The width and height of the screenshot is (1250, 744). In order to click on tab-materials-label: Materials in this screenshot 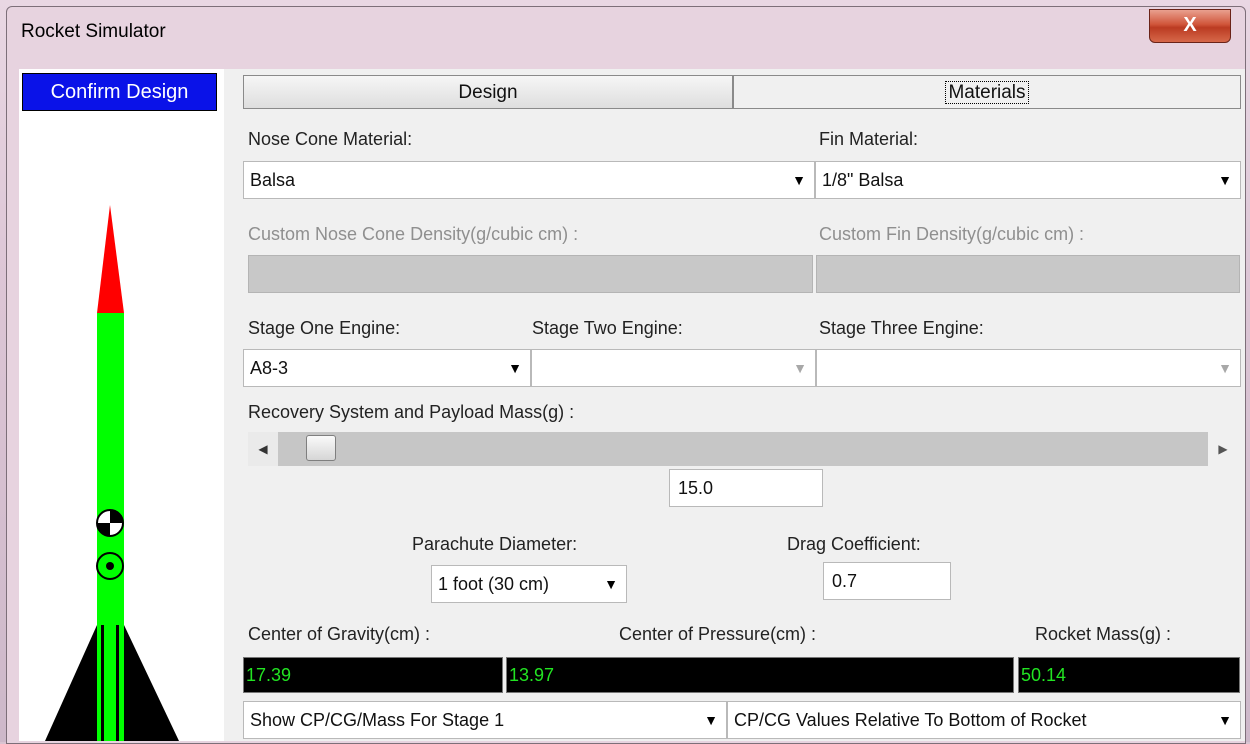, I will do `click(987, 92)`.